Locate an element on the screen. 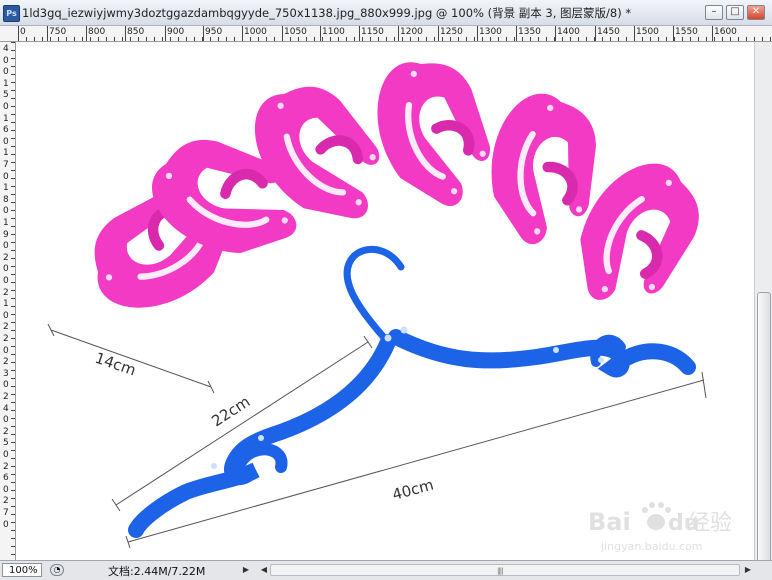 The height and width of the screenshot is (580, 772). vertical-scrollbar-thumb is located at coordinates (764, 428).